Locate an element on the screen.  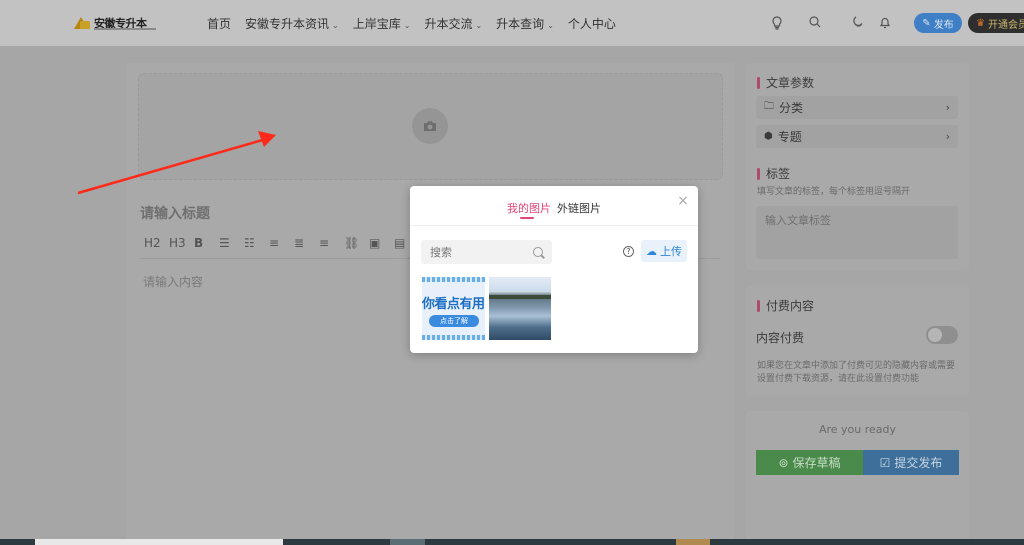
edit-icon: ☑ is located at coordinates (885, 462).